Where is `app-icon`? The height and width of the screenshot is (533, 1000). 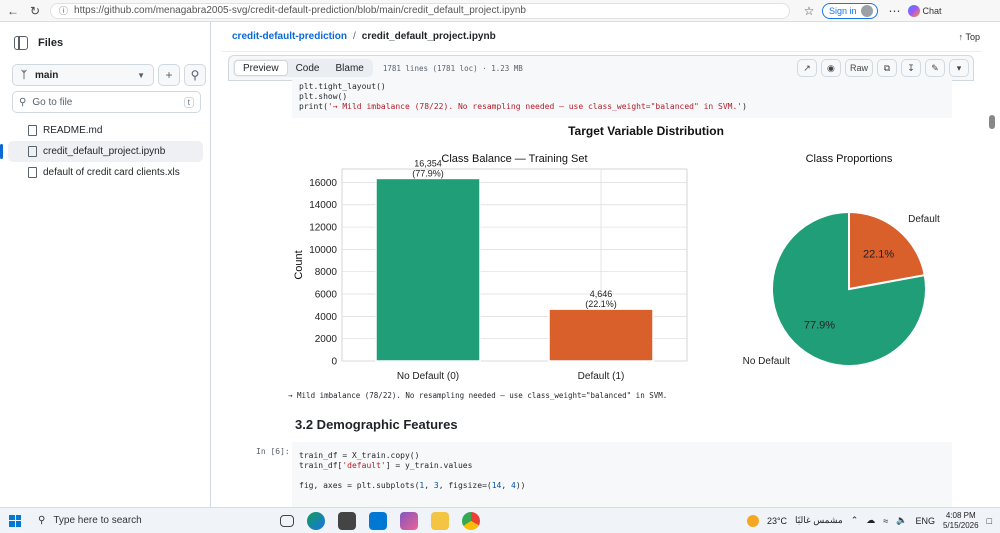 app-icon is located at coordinates (409, 520).